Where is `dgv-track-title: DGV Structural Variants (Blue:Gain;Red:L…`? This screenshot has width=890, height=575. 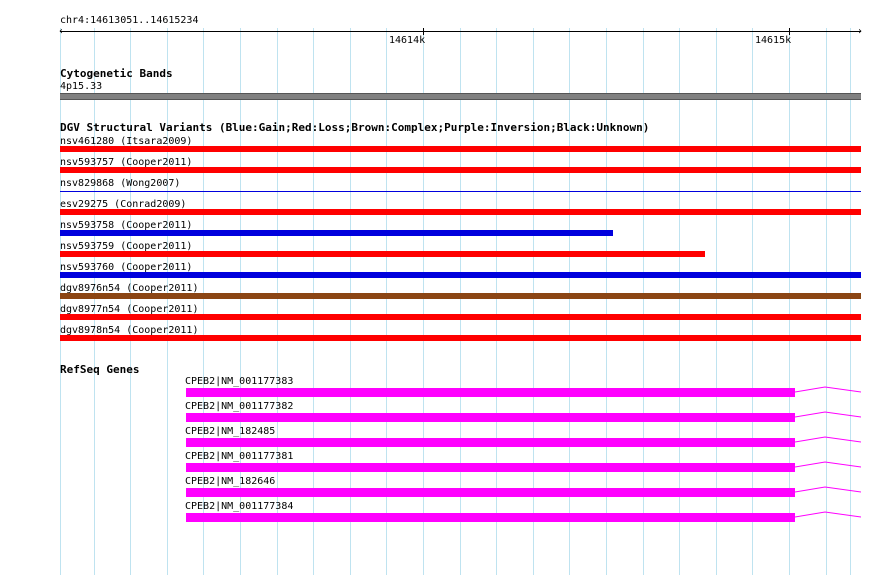
dgv-track-title: DGV Structural Variants (Blue:Gain;Red:L… is located at coordinates (355, 127).